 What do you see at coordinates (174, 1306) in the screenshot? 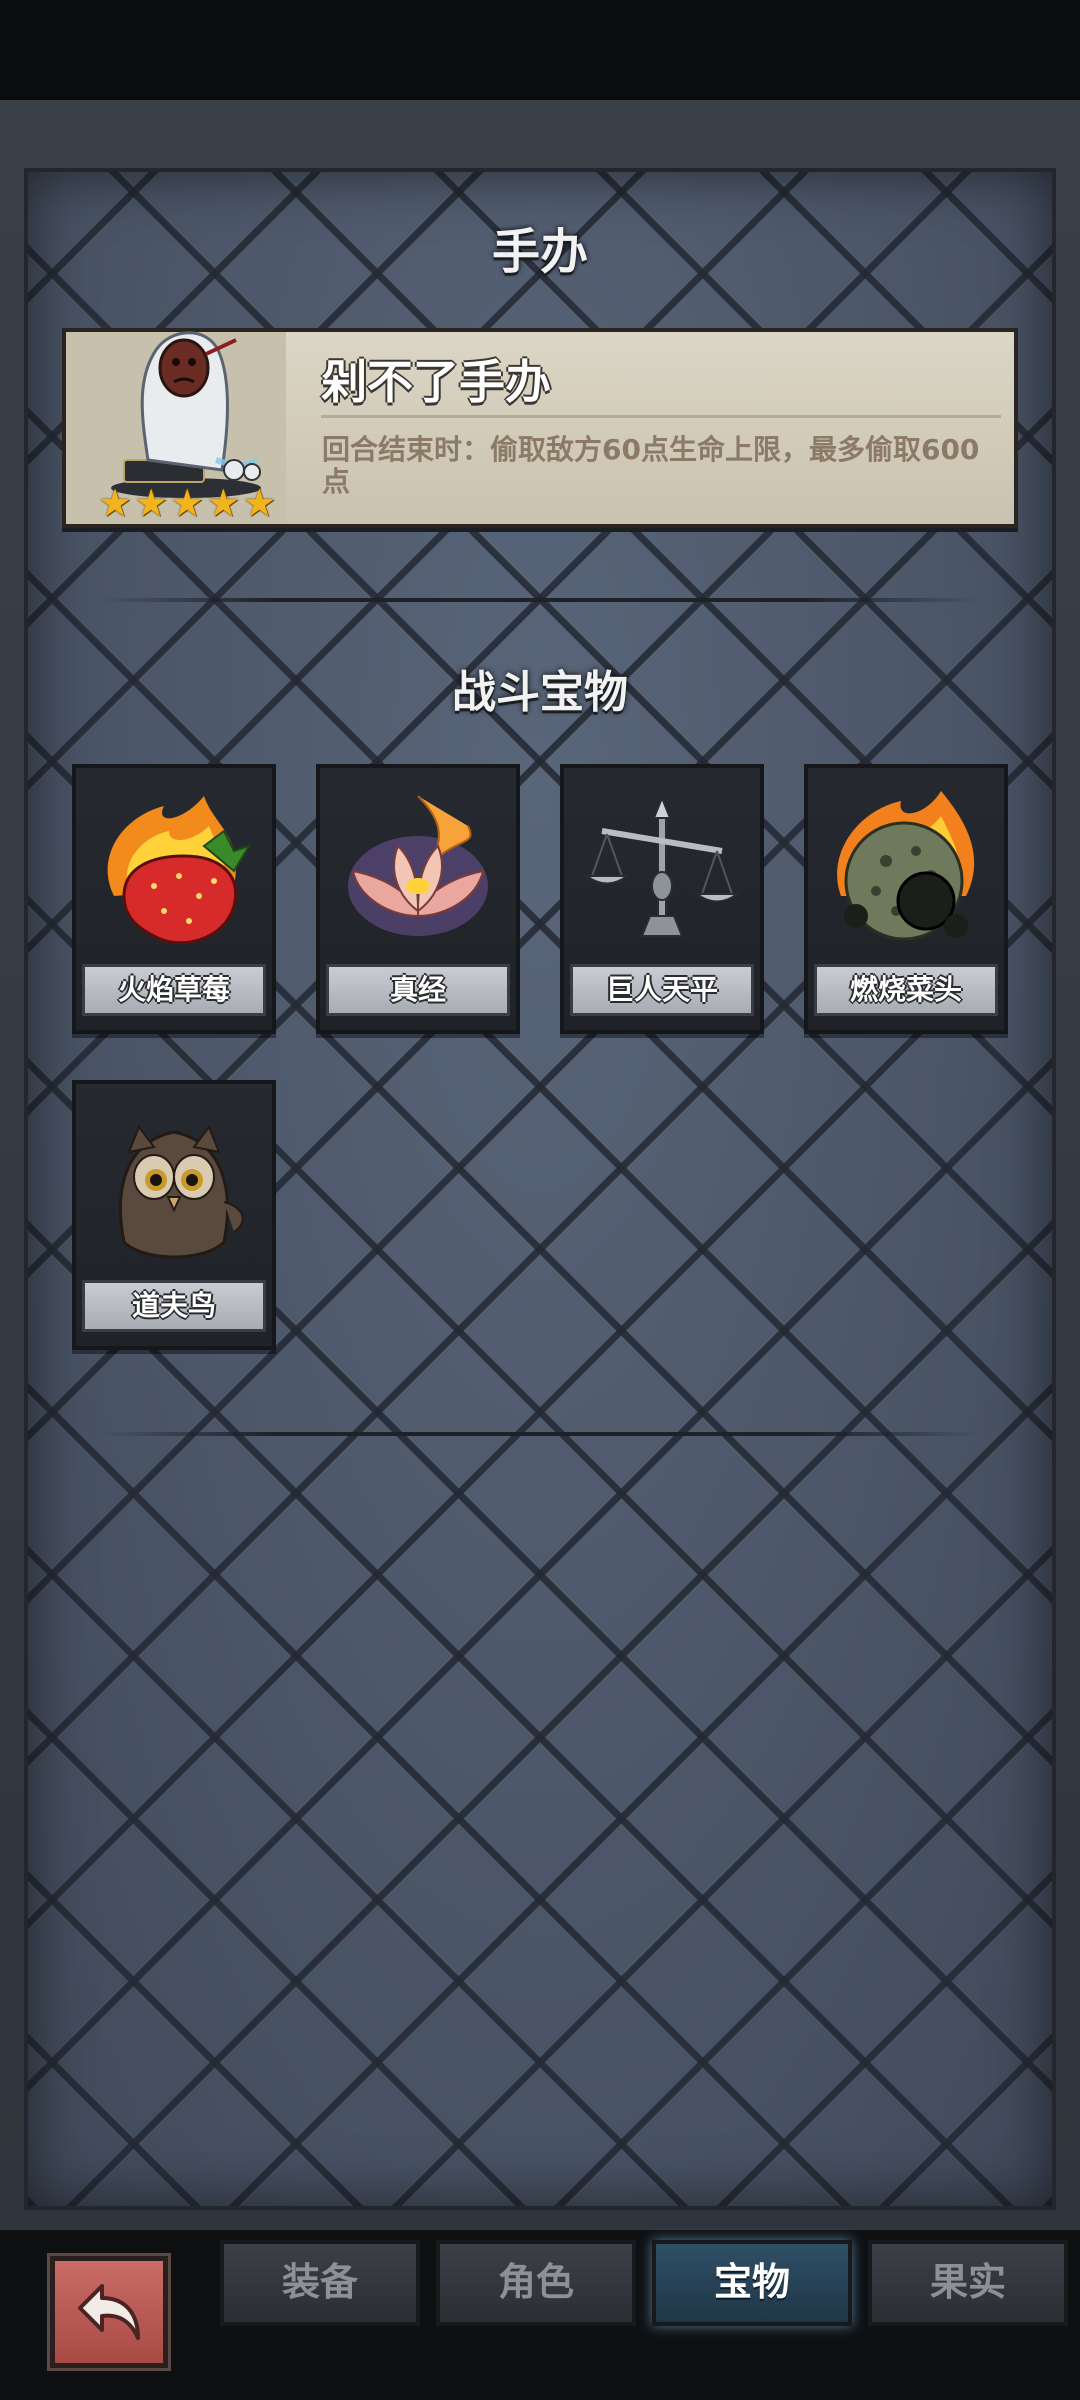
I see `treasure-item-label: 道夫鸟` at bounding box center [174, 1306].